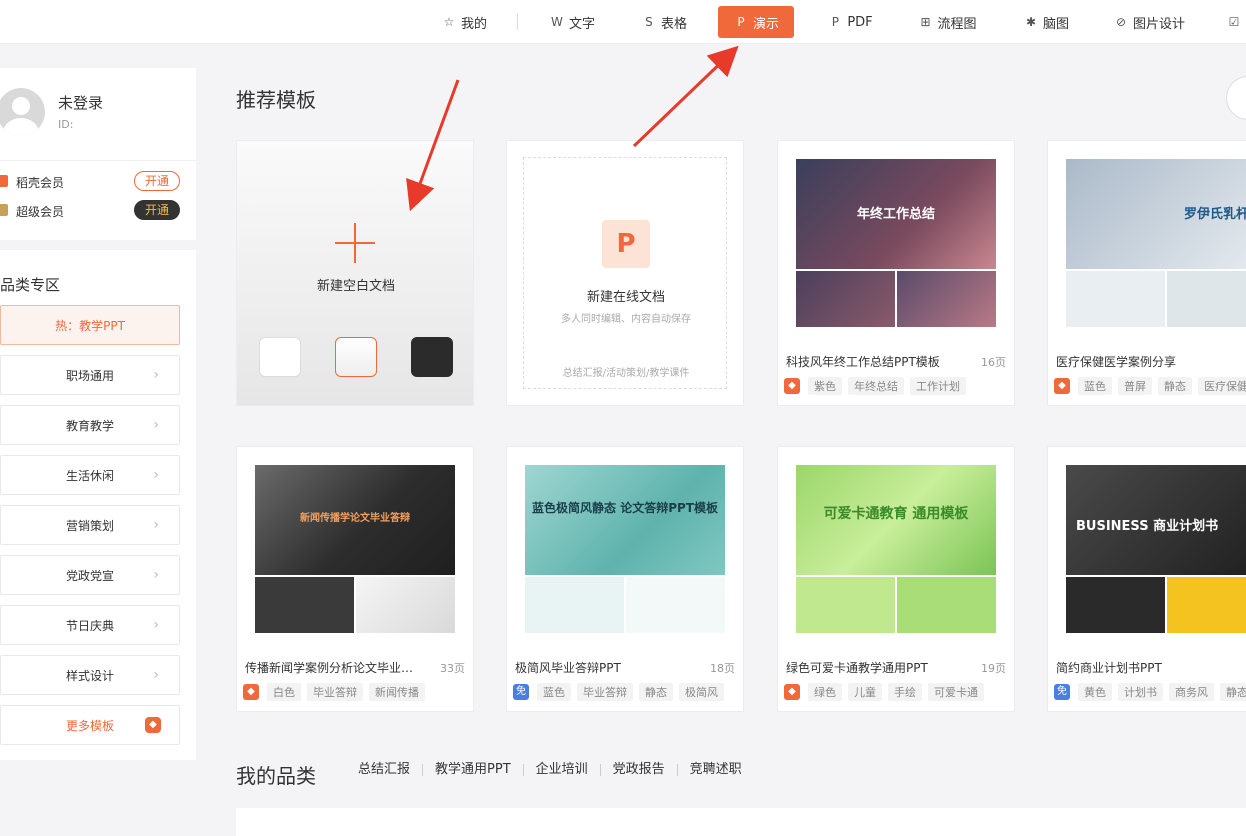 This screenshot has height=836, width=1246. What do you see at coordinates (90, 575) in the screenshot?
I see `category-item: 党政党宣 ›` at bounding box center [90, 575].